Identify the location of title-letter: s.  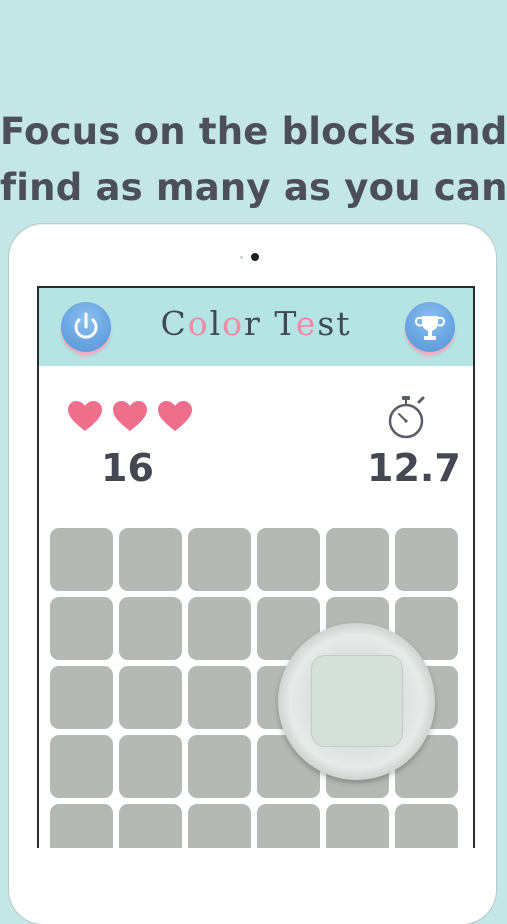
(327, 323).